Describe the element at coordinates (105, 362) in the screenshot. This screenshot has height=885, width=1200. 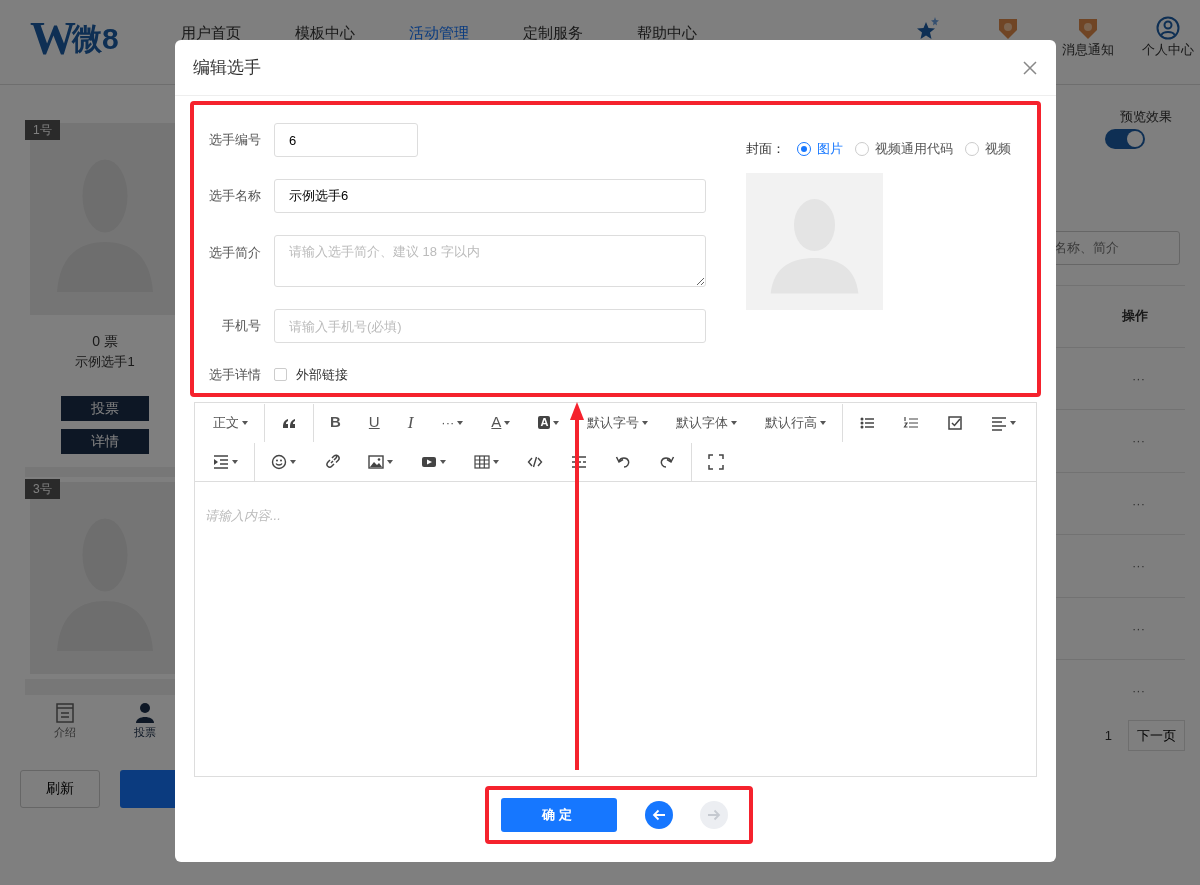
I see `contestant-name: 示例选手1` at that location.